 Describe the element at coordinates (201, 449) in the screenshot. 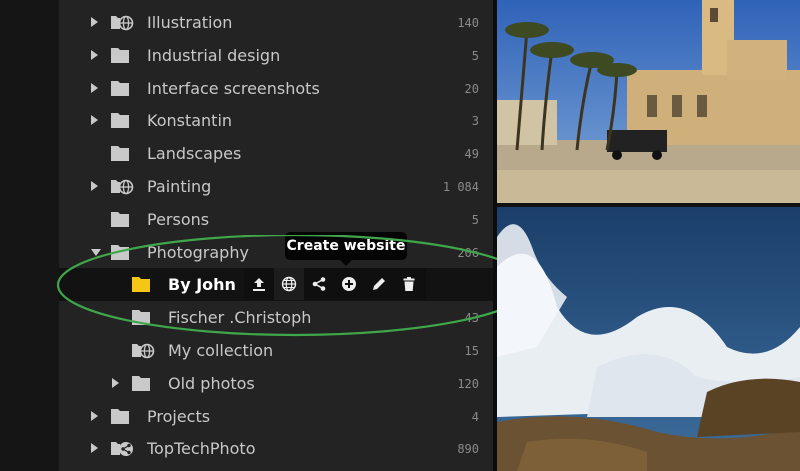

I see `tree-row-label: TopTechPhoto` at that location.